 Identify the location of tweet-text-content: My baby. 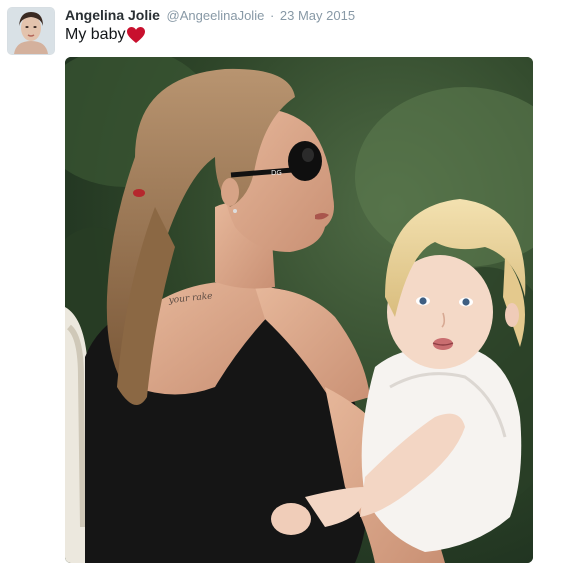
(95, 34).